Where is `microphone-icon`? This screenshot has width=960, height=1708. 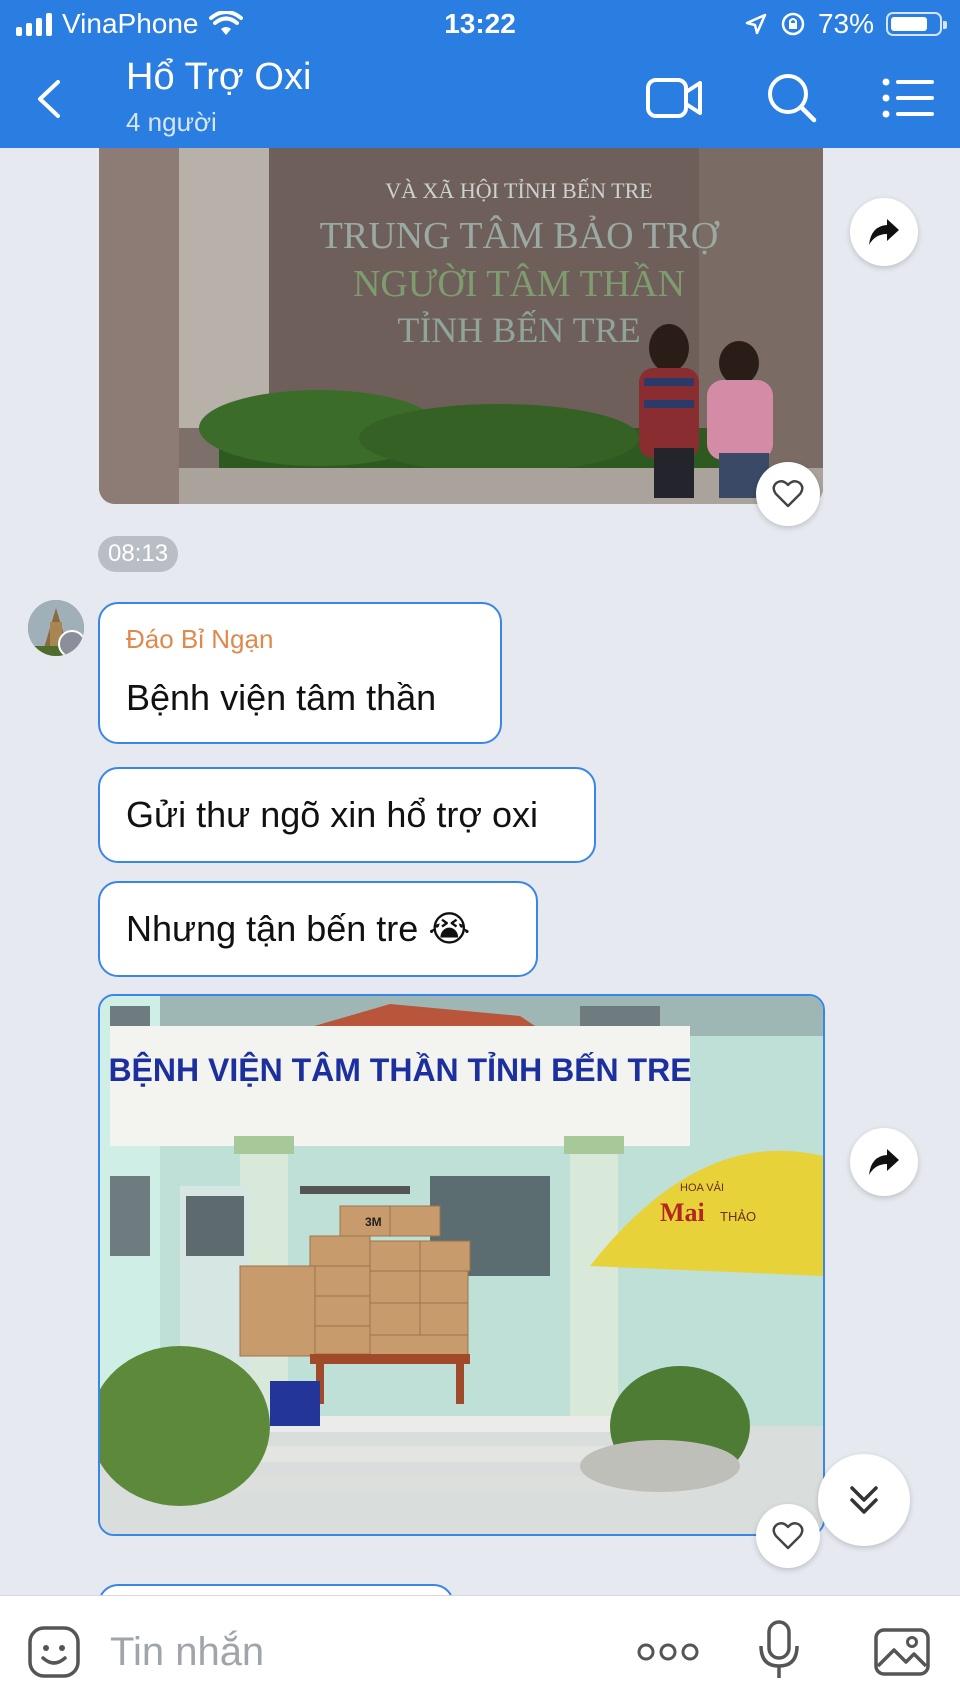 microphone-icon is located at coordinates (779, 1650).